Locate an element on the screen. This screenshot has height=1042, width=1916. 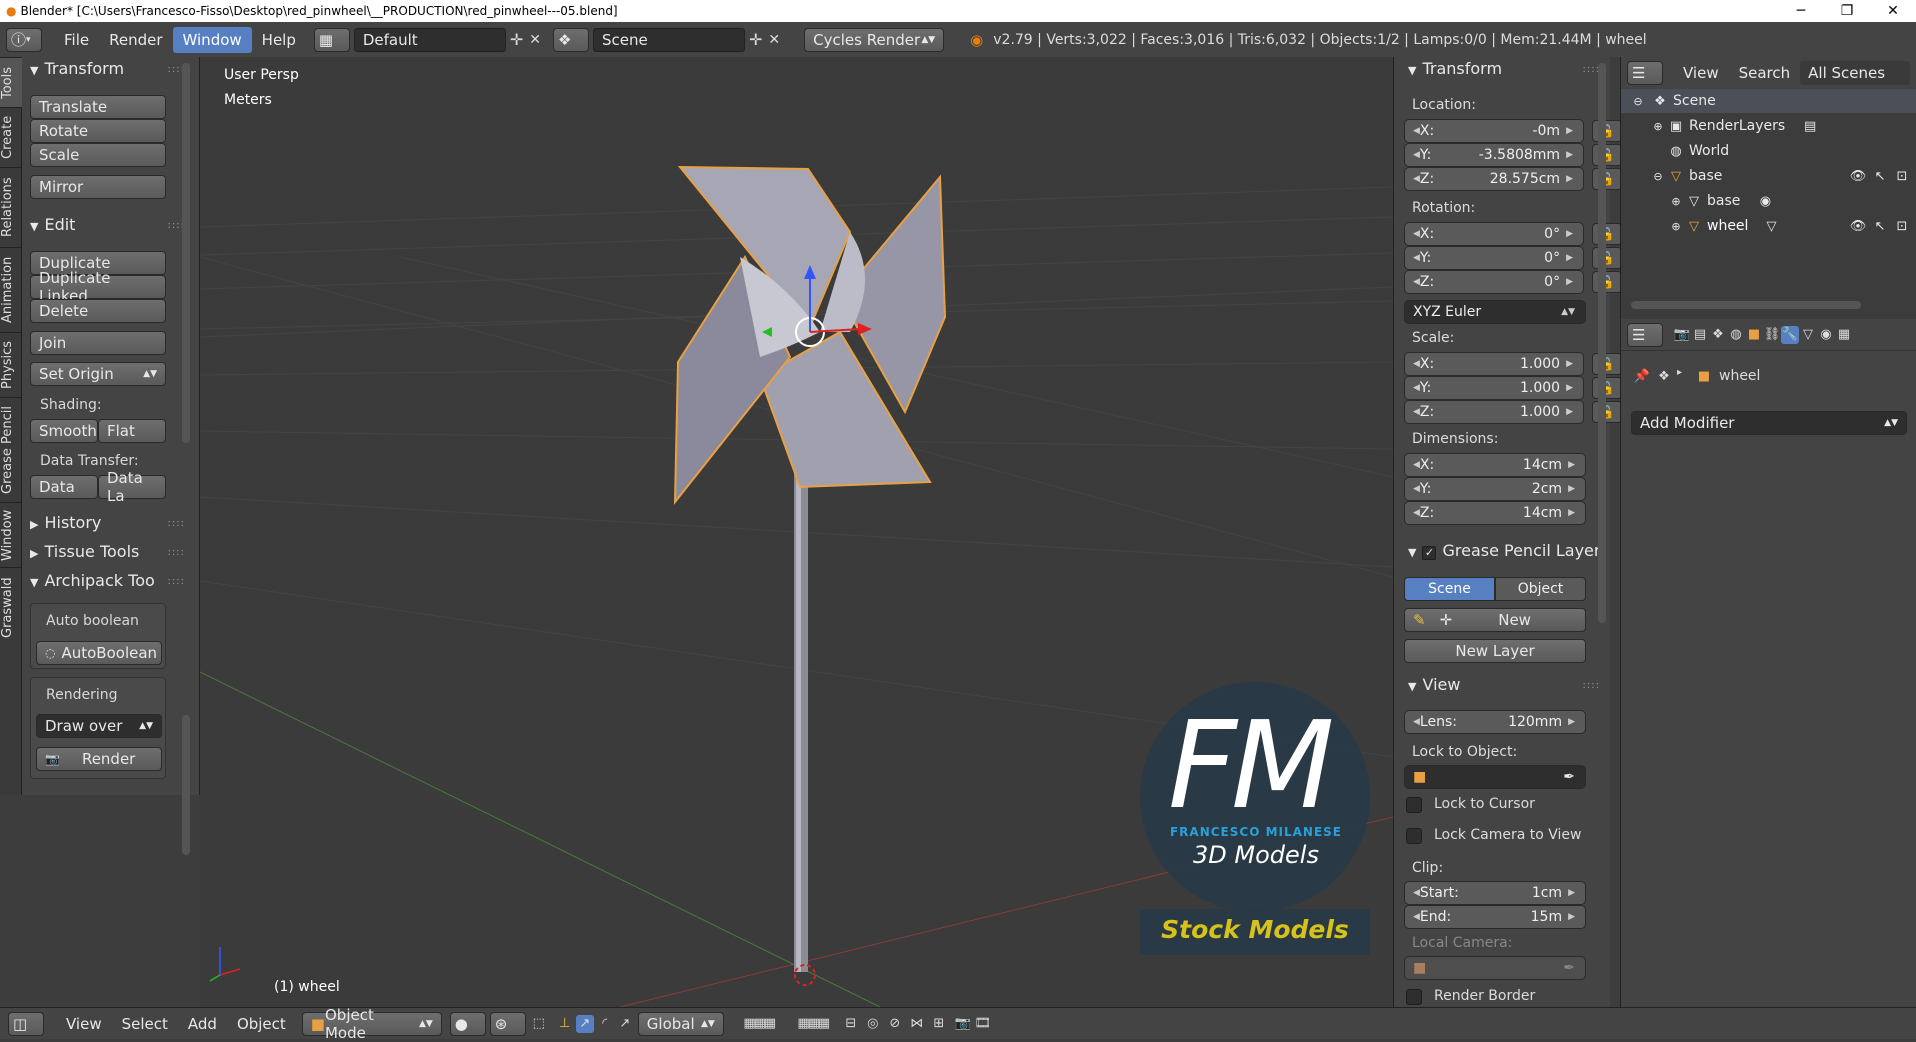
outliner-search-menu: Search is located at coordinates (1765, 73).